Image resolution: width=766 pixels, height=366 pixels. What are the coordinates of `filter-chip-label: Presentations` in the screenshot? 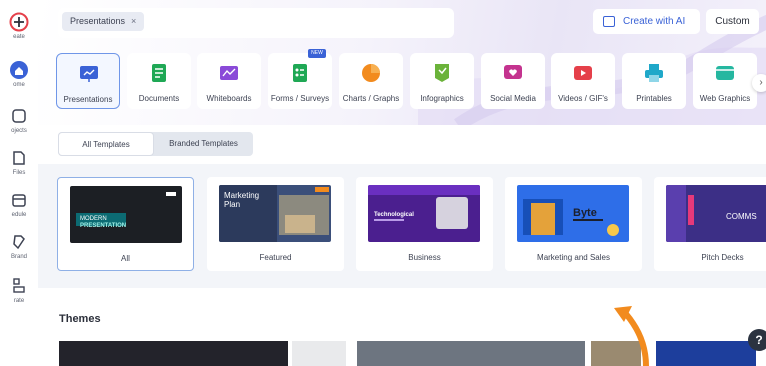 It's located at (98, 21).